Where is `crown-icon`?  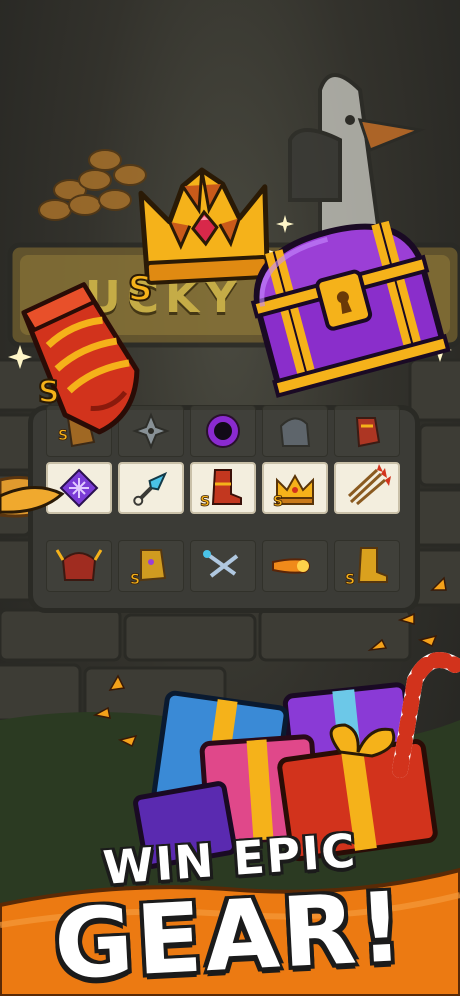
crown-icon is located at coordinates (204, 226).